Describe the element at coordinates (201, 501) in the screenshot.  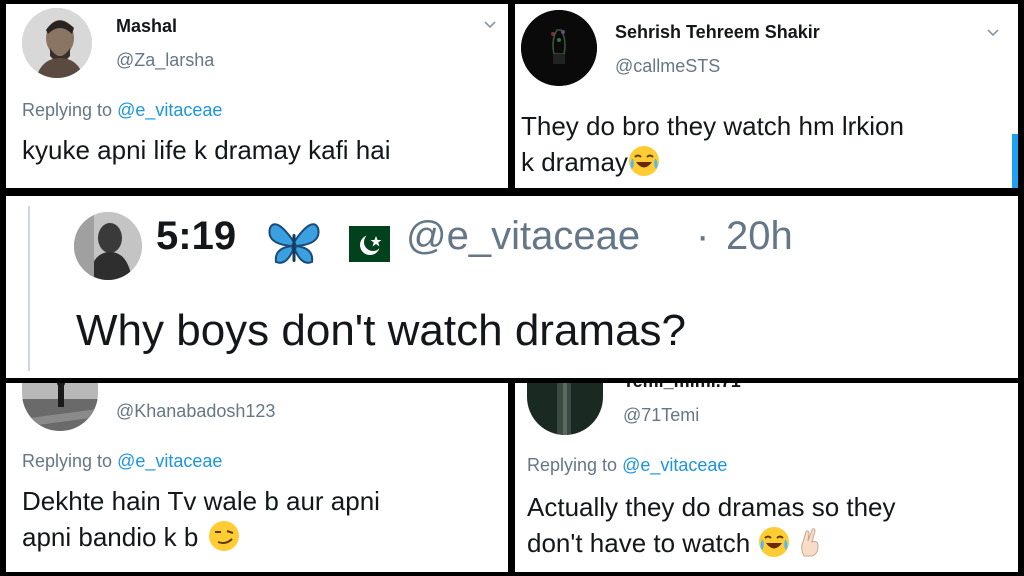
I see `tweet-line: Dekhte hain Tv wale b aur apni` at that location.